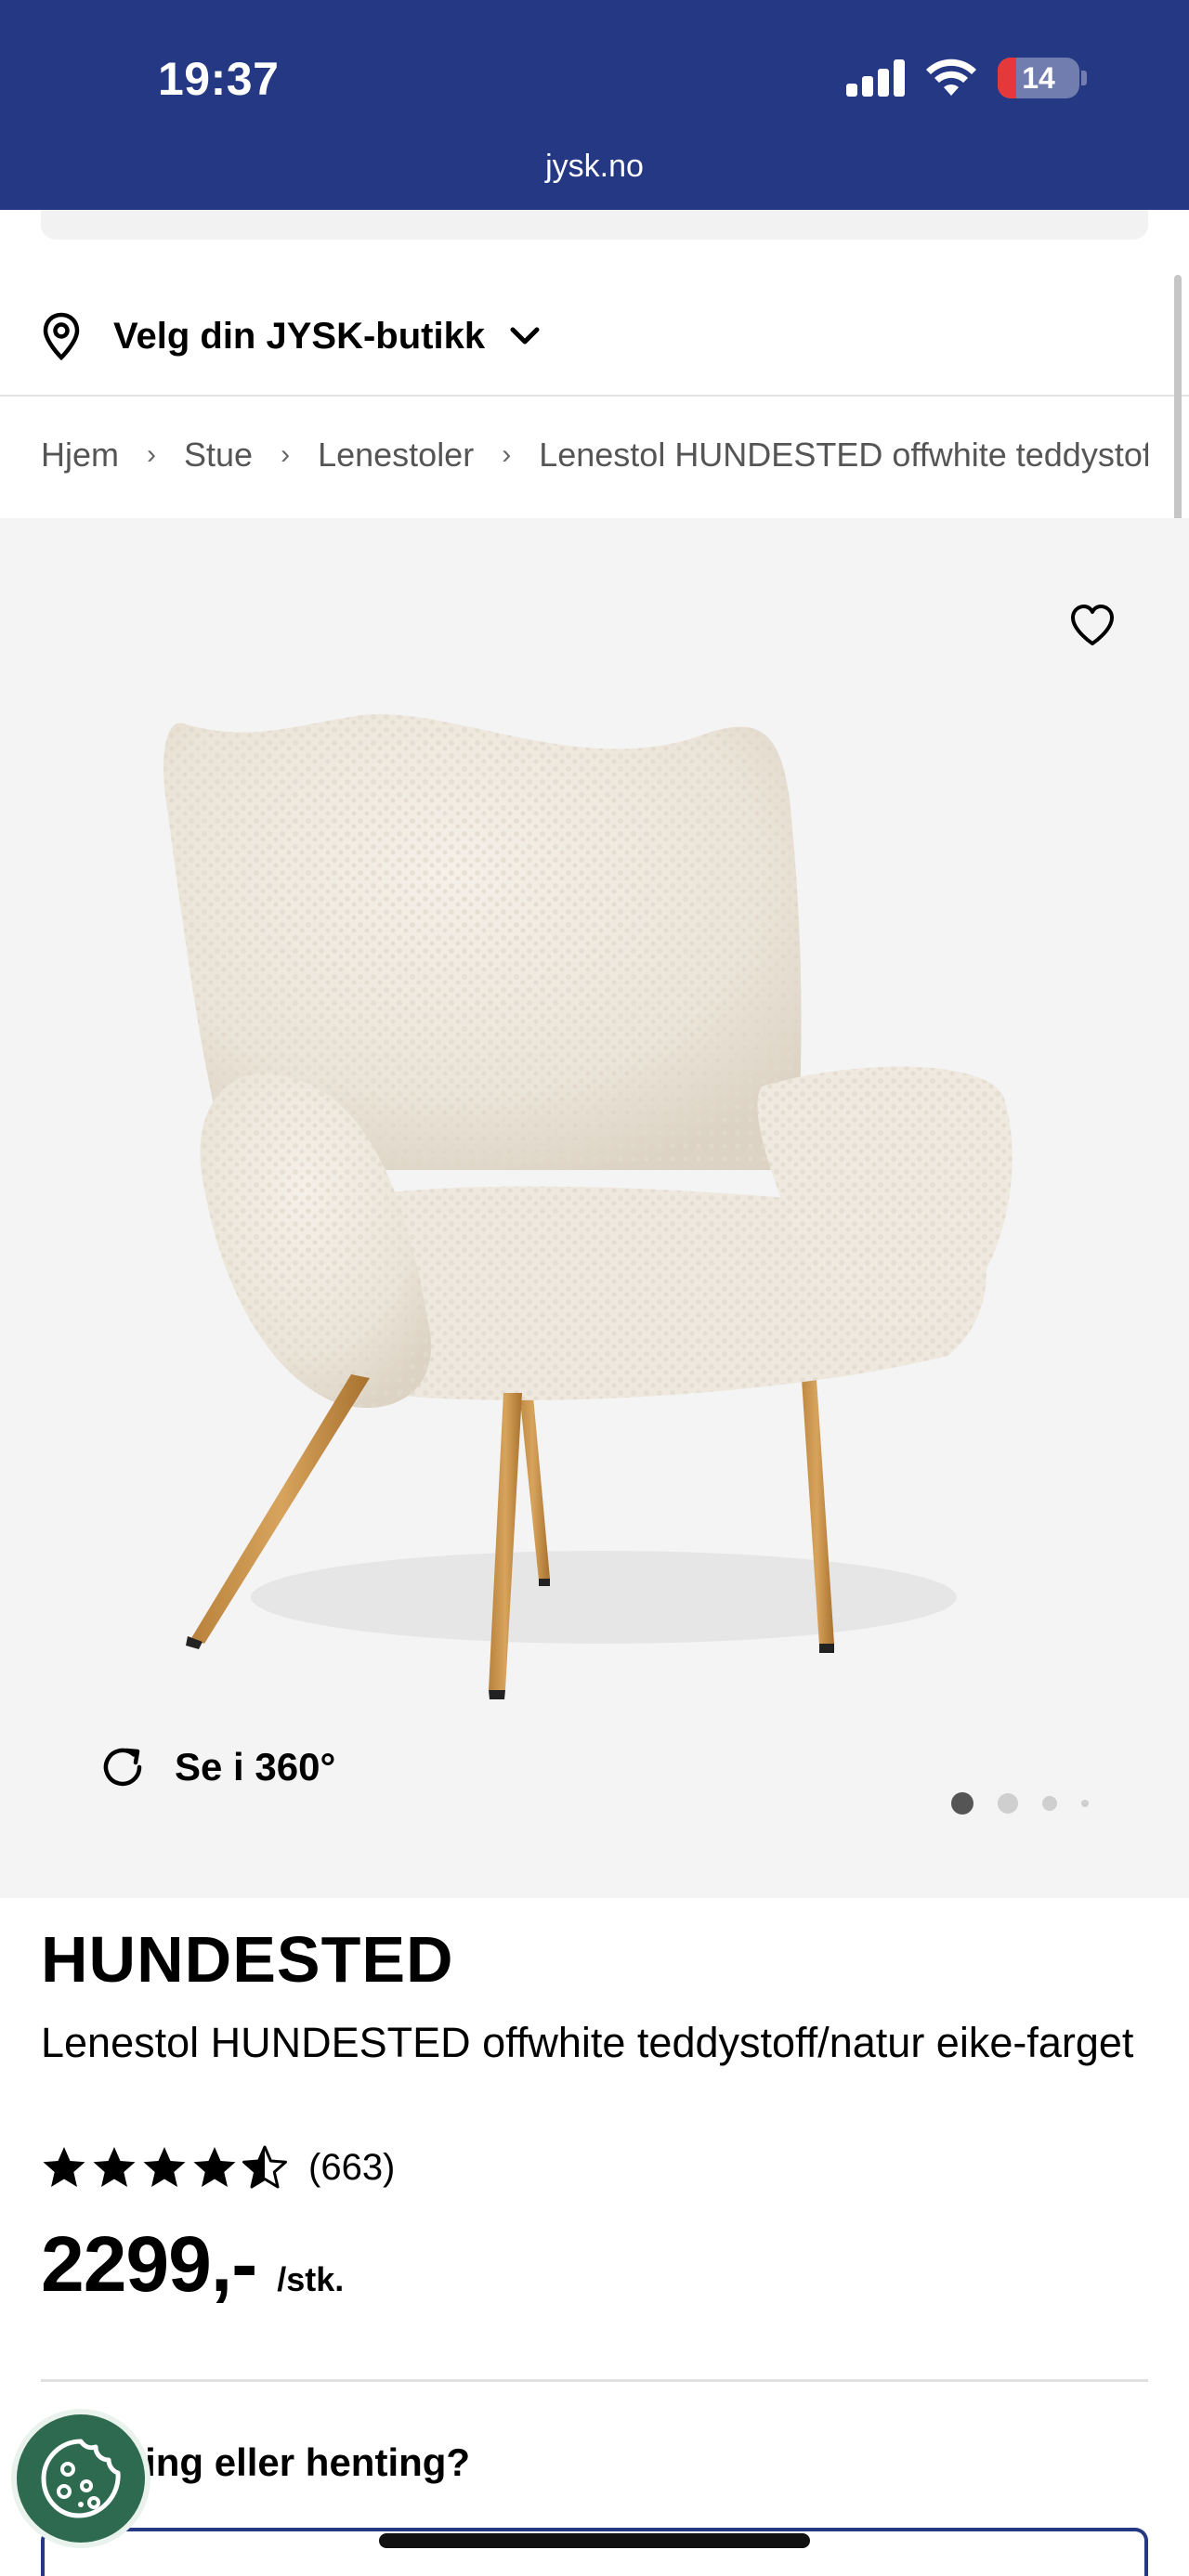 The image size is (1189, 2576). What do you see at coordinates (62, 336) in the screenshot?
I see `location-pin-icon` at bounding box center [62, 336].